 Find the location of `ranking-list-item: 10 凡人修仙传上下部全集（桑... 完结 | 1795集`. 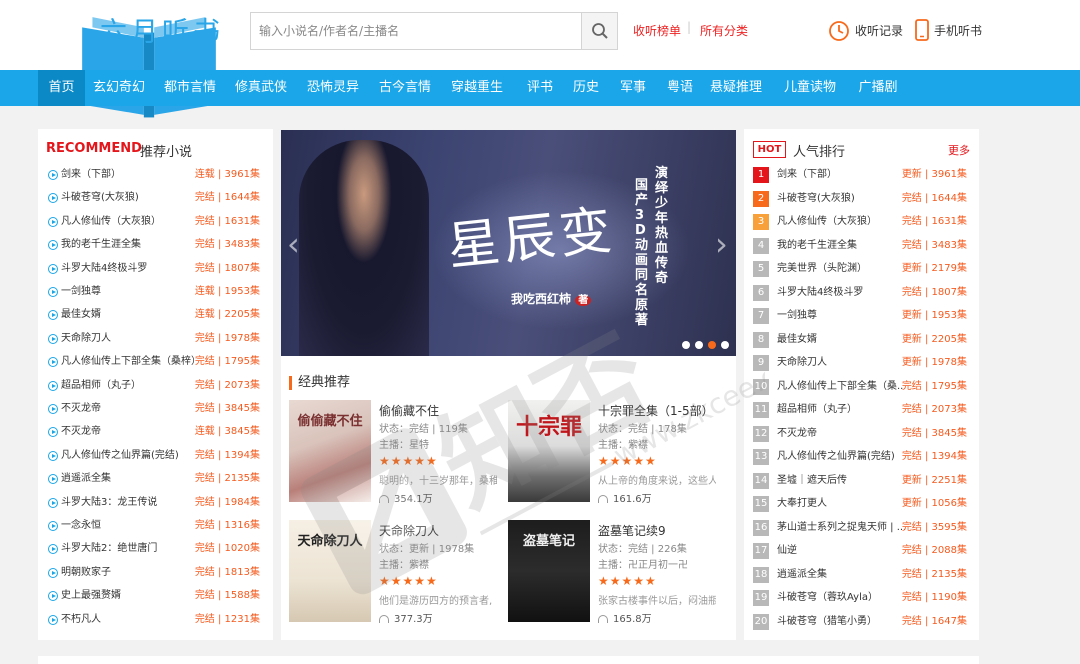

ranking-list-item: 10 凡人修仙传上下部全集（桑... 完结 | 1795集 is located at coordinates (860, 387).